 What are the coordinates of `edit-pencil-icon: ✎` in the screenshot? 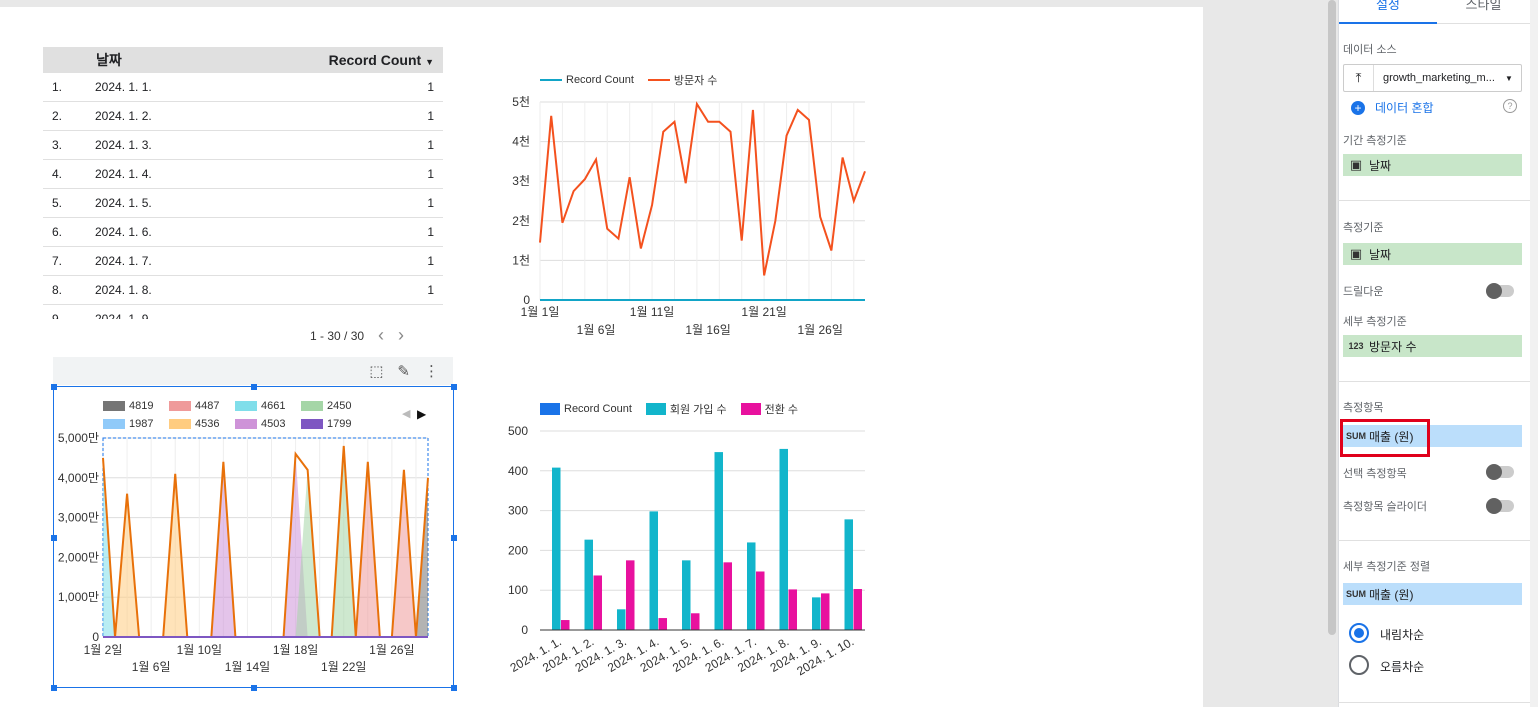 It's located at (403, 371).